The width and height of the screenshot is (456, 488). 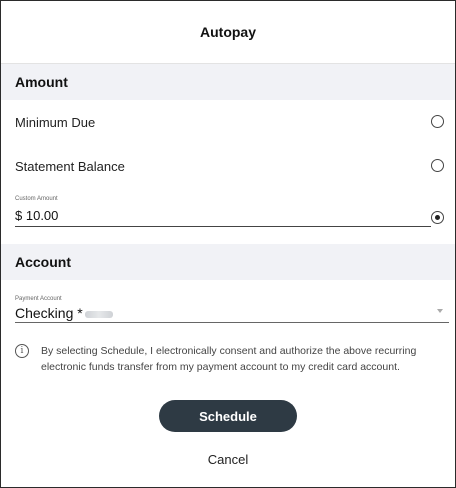 I want to click on statement-balance-radio, so click(x=437, y=165).